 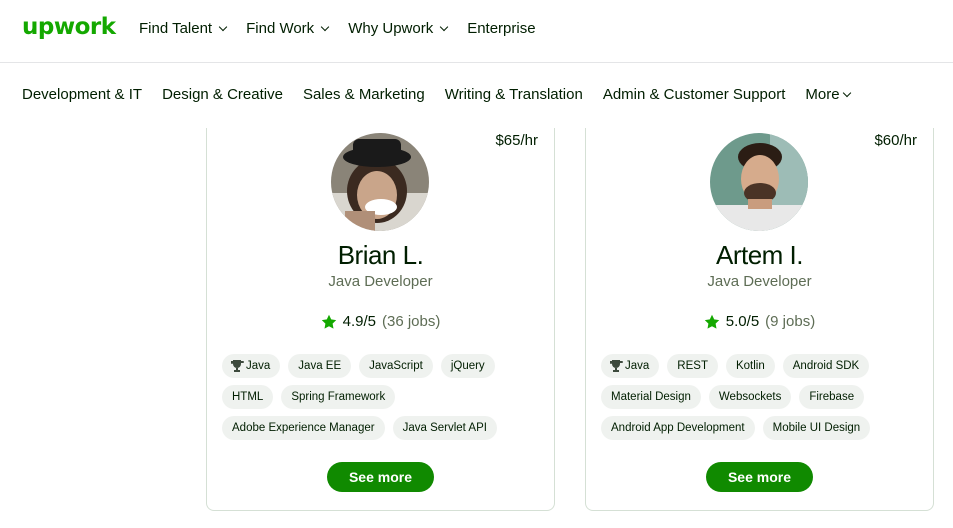 I want to click on skill-chip: Android App Development, so click(x=678, y=428).